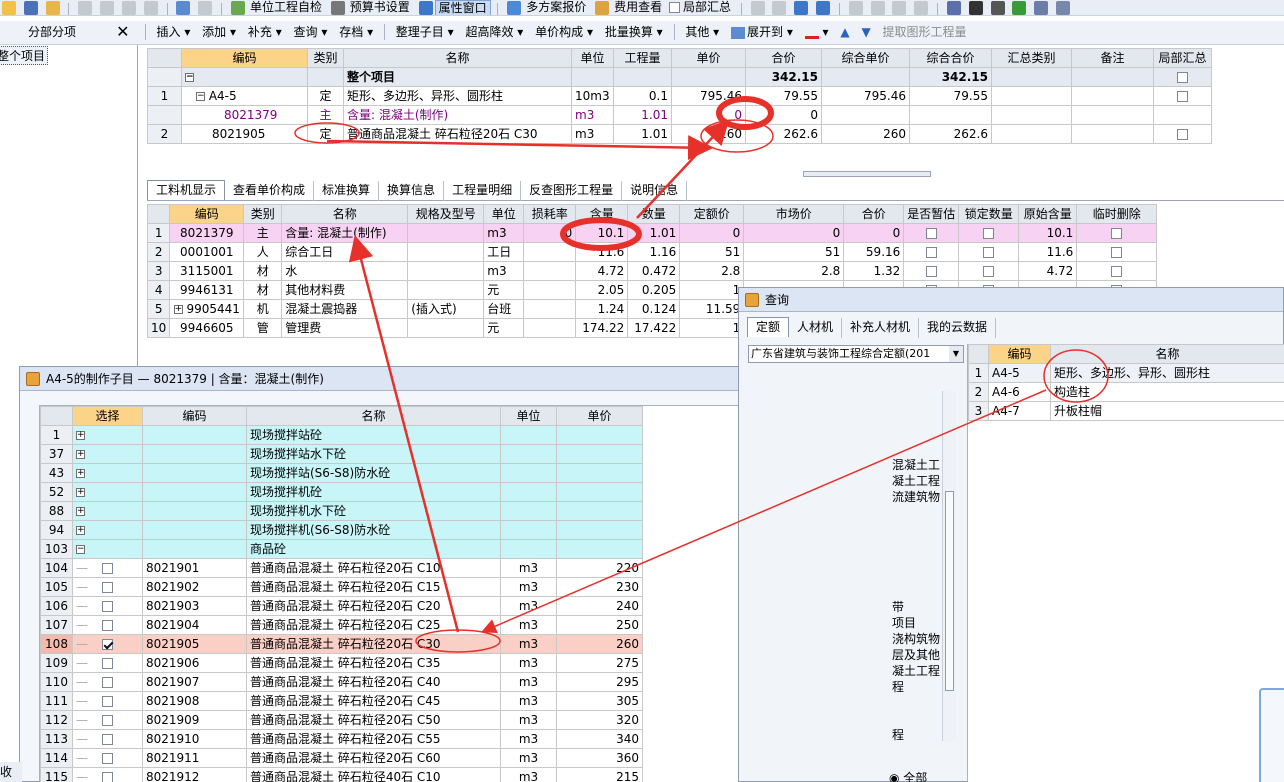 The image size is (1284, 782). Describe the element at coordinates (638, 7) in the screenshot. I see `fee-view-button: 费用查看` at that location.